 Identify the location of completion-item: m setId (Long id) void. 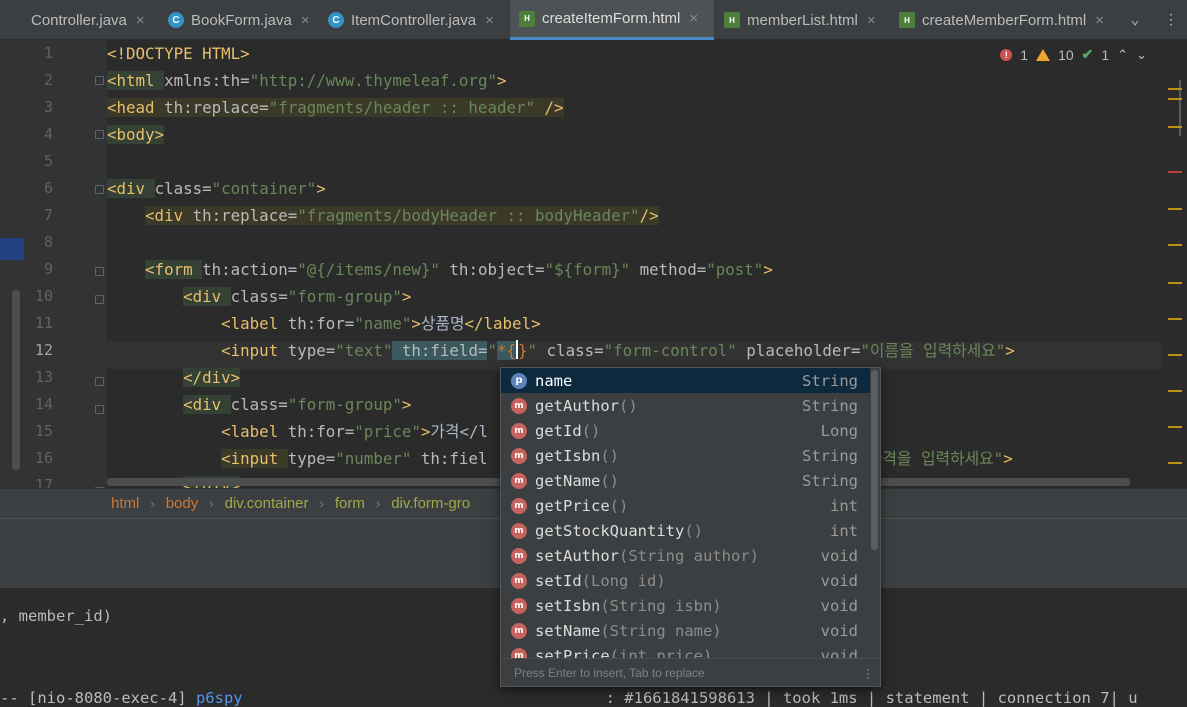
(685, 580).